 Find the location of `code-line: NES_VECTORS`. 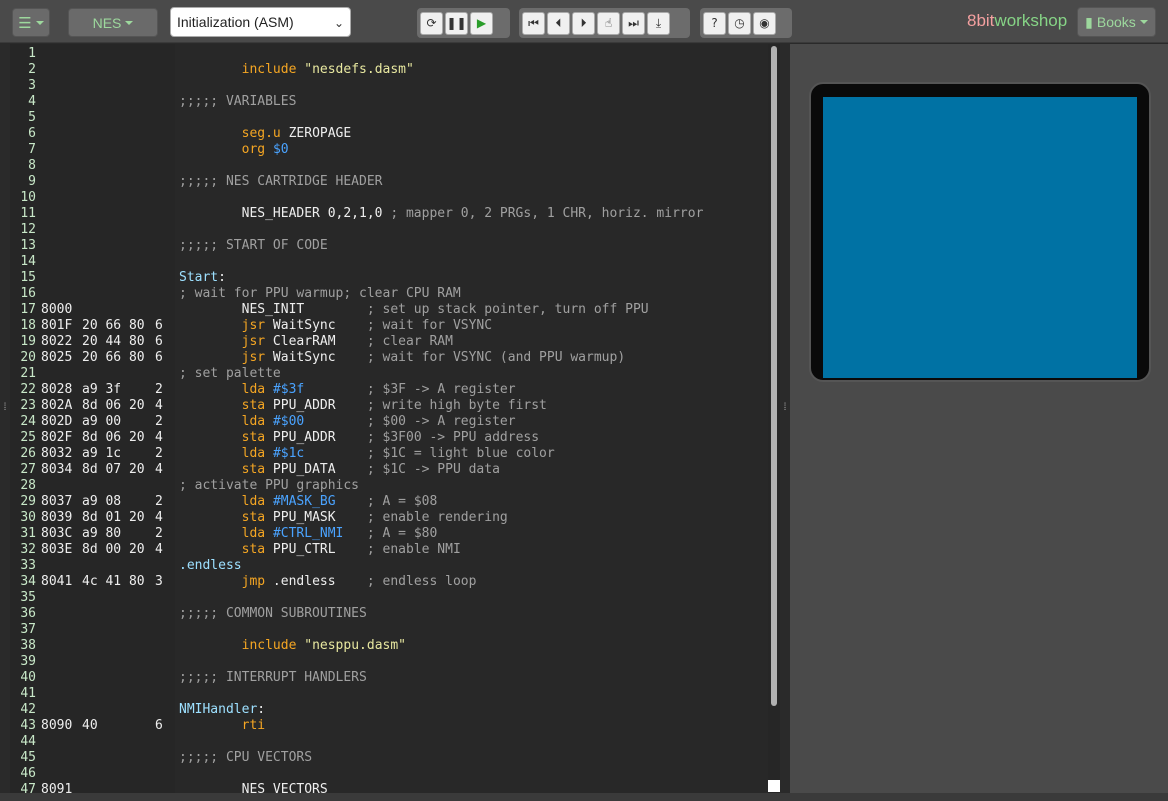

code-line: NES_VECTORS is located at coordinates (471, 787).